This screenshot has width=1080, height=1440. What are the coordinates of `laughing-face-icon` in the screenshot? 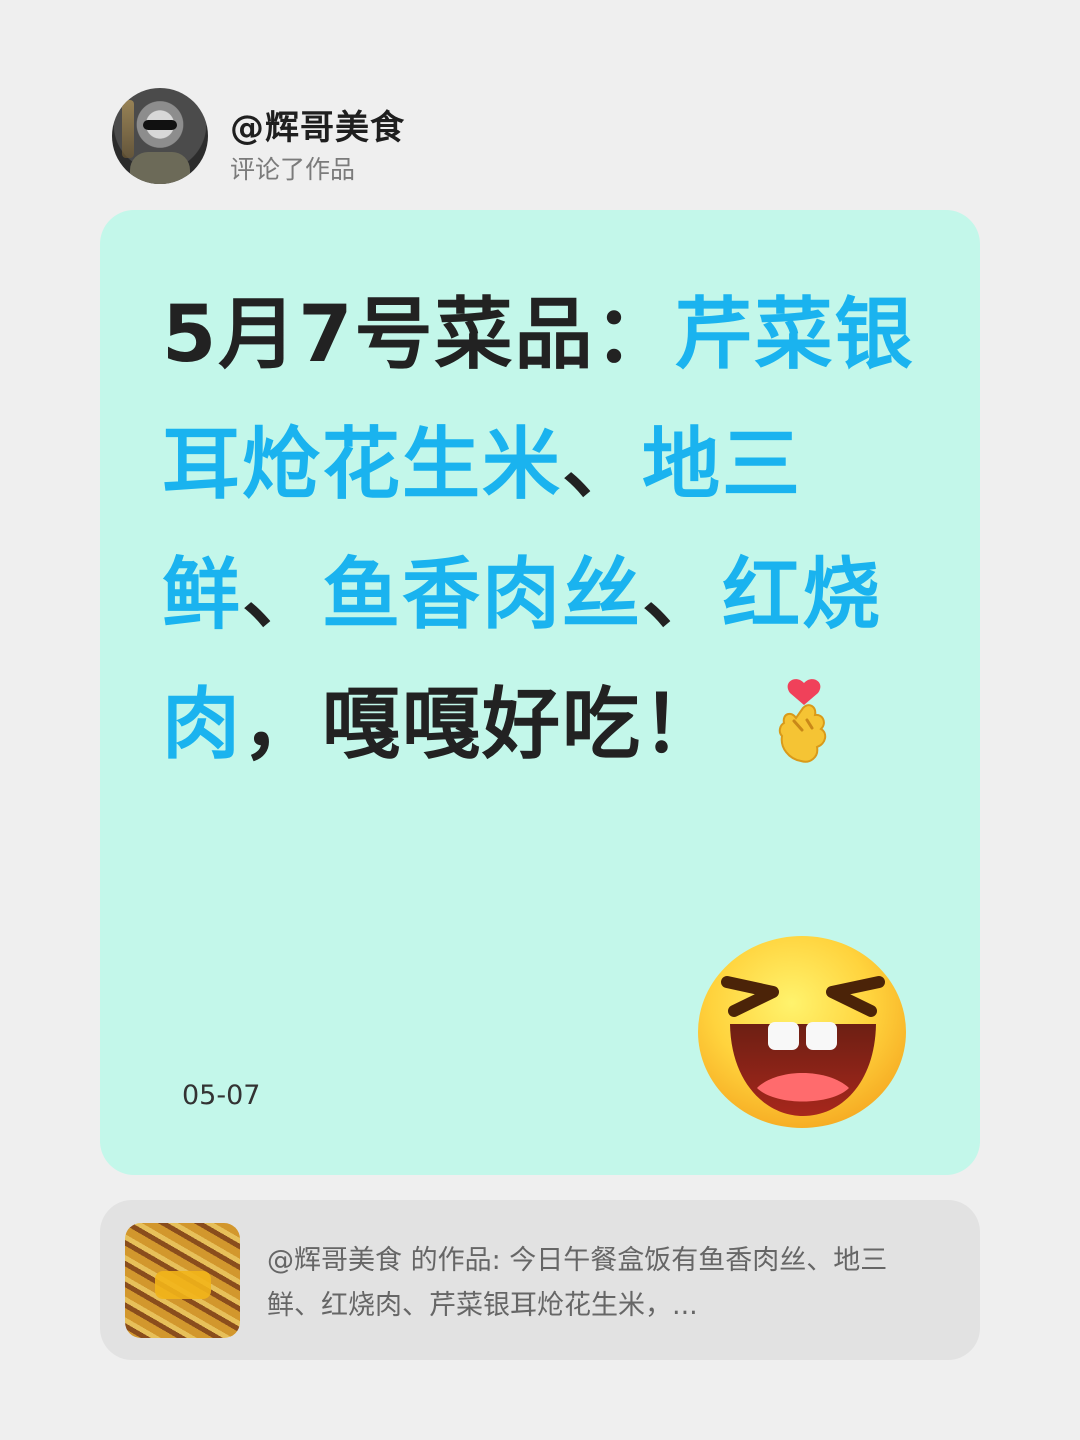 It's located at (802, 1032).